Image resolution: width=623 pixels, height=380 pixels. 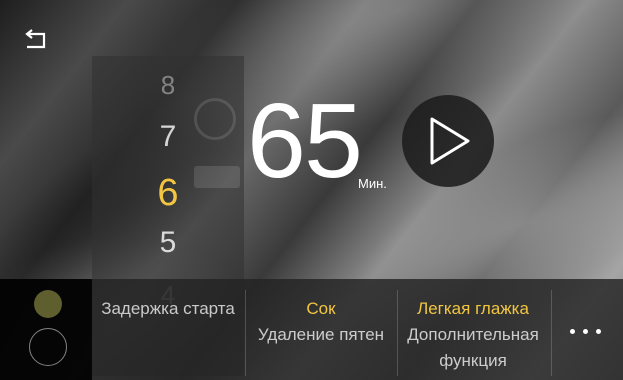 I want to click on option-label: Задержка старта, so click(x=168, y=308).